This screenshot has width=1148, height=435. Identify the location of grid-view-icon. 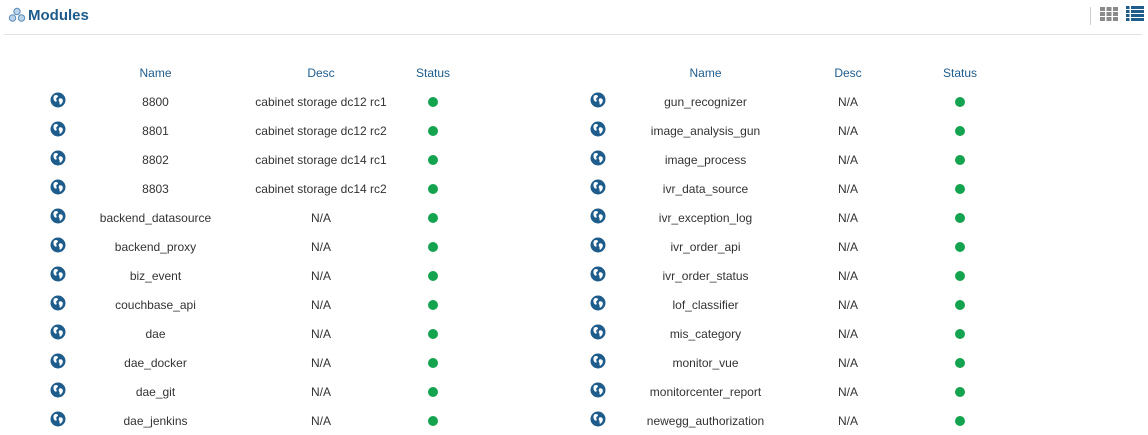
(1109, 13).